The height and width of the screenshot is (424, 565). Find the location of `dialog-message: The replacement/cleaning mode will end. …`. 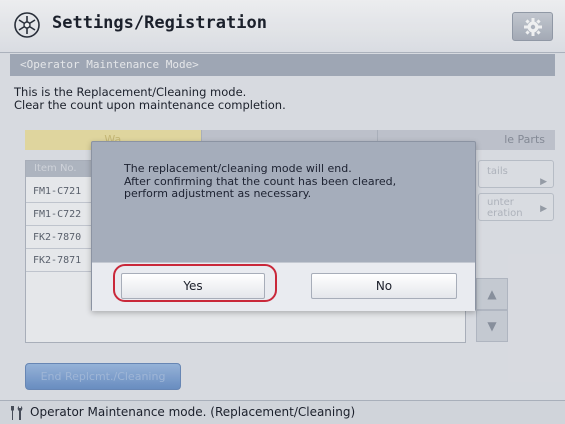

dialog-message: The replacement/cleaning mode will end. … is located at coordinates (260, 181).